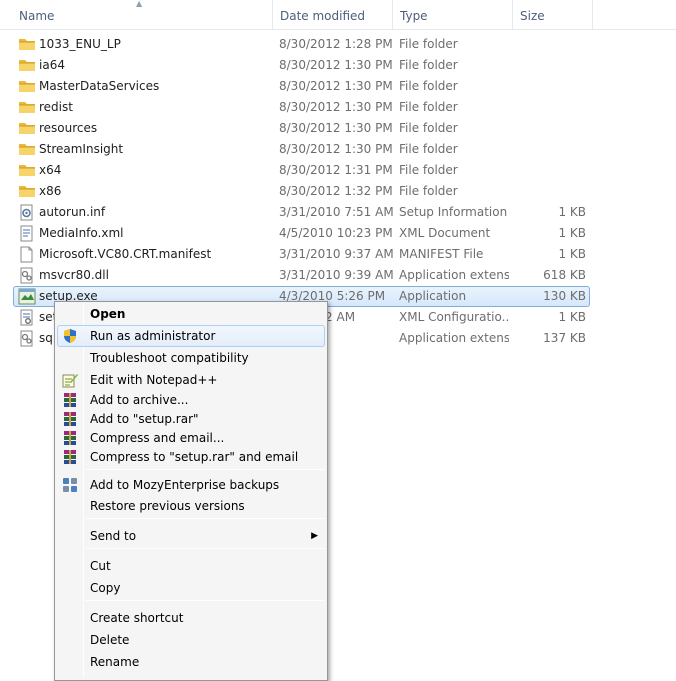 The height and width of the screenshot is (681, 676). What do you see at coordinates (81, 233) in the screenshot?
I see `file-name: MediaInfo.xml` at bounding box center [81, 233].